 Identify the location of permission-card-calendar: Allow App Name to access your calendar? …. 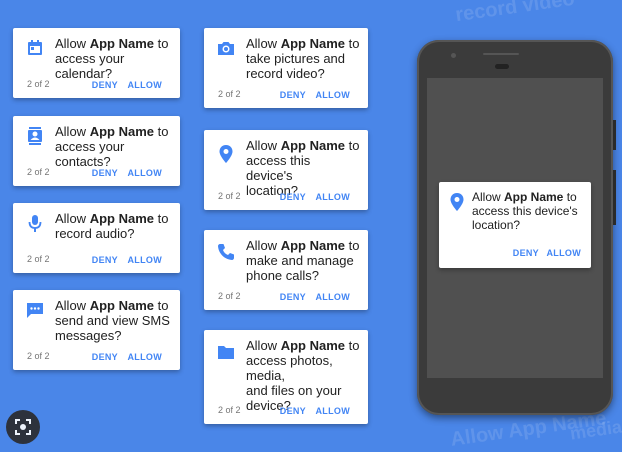
(96, 63).